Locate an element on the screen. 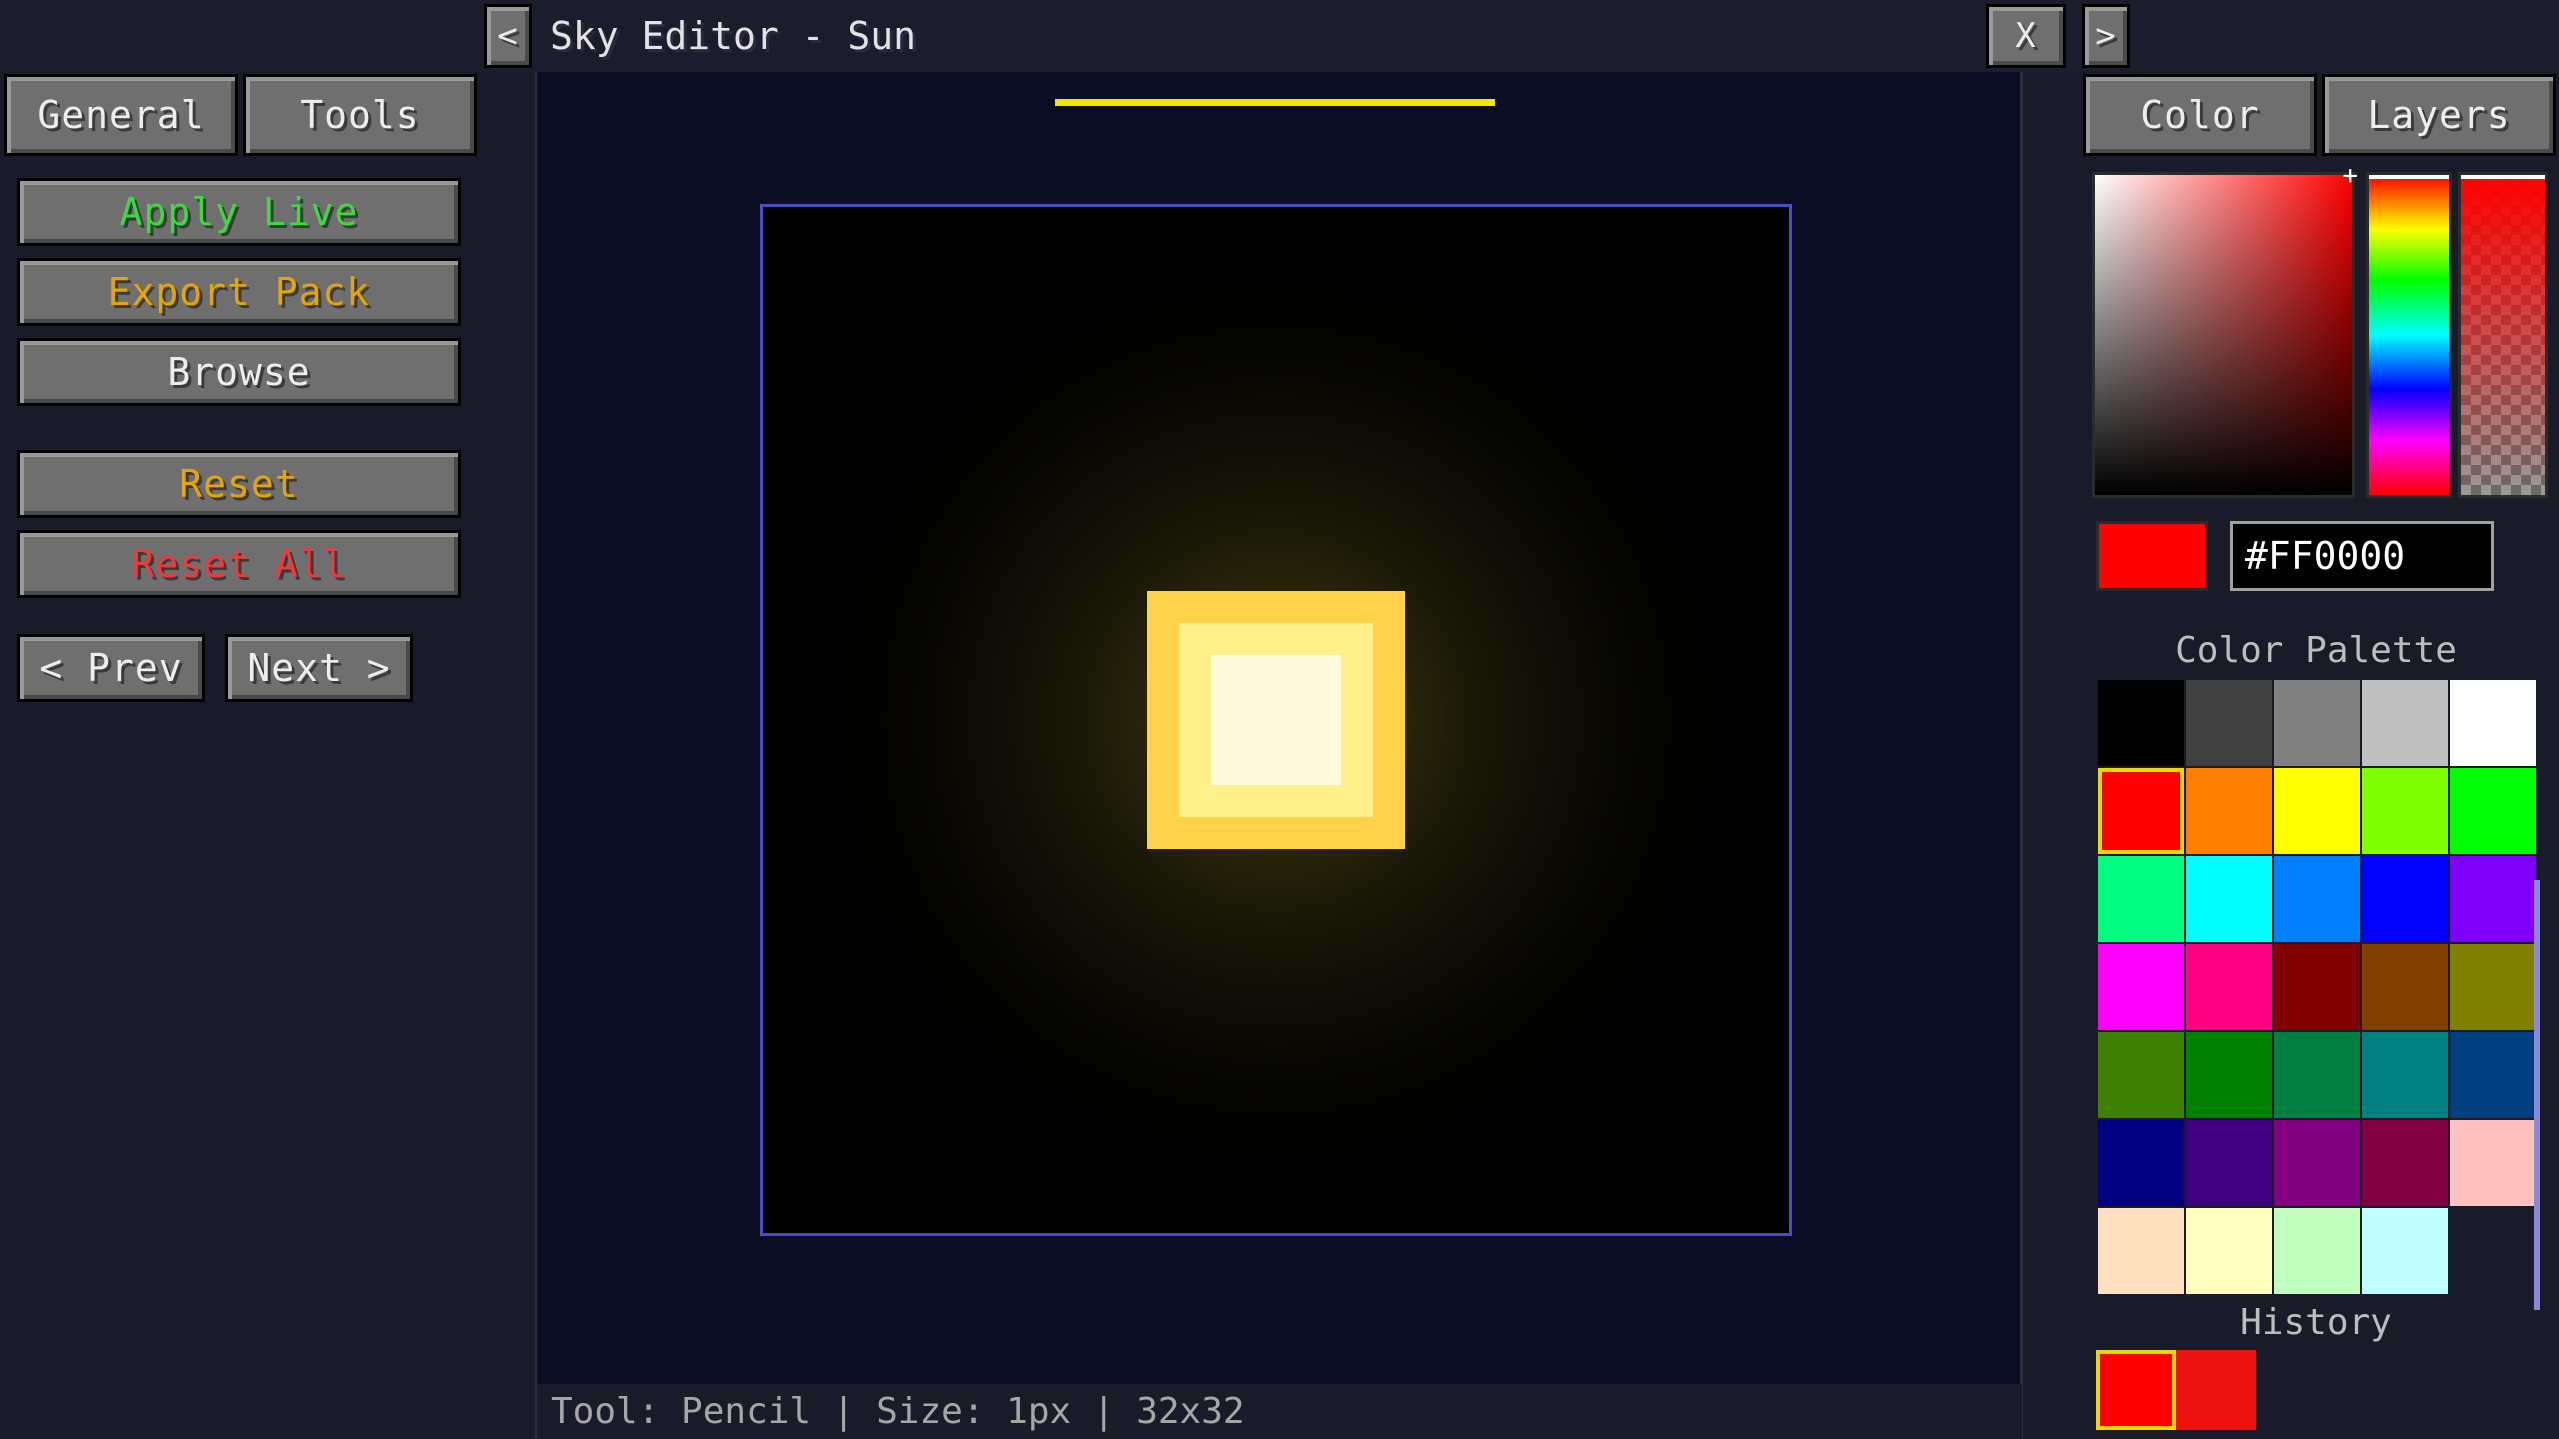 The width and height of the screenshot is (2559, 1439). browse-label: Browse is located at coordinates (239, 372).